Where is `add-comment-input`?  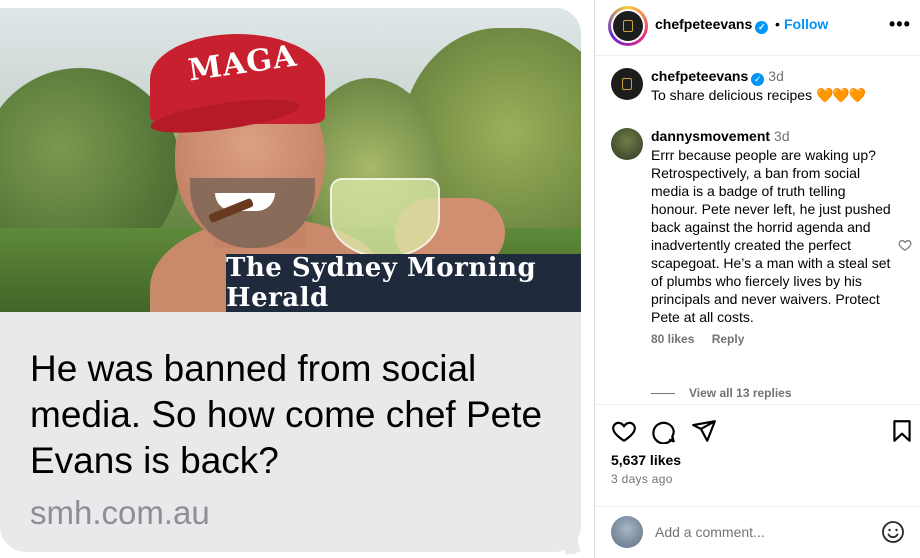
add-comment-input is located at coordinates (765, 532).